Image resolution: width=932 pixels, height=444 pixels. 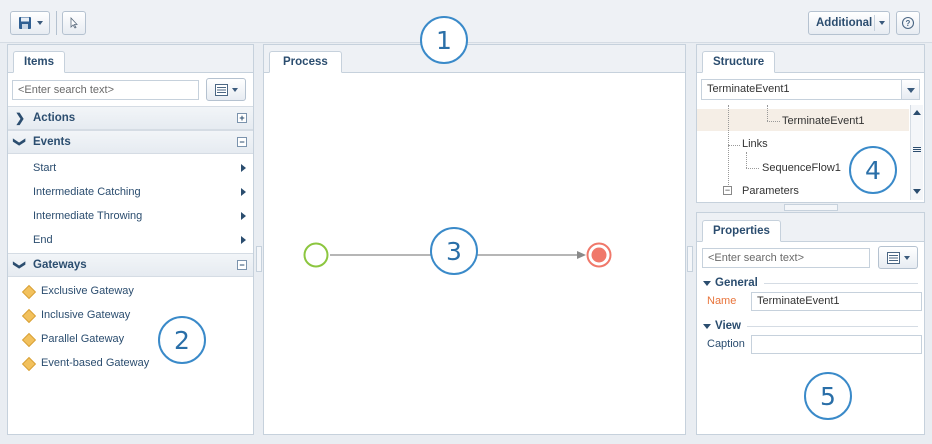 I want to click on group-actions-label: Actions, so click(x=54, y=118).